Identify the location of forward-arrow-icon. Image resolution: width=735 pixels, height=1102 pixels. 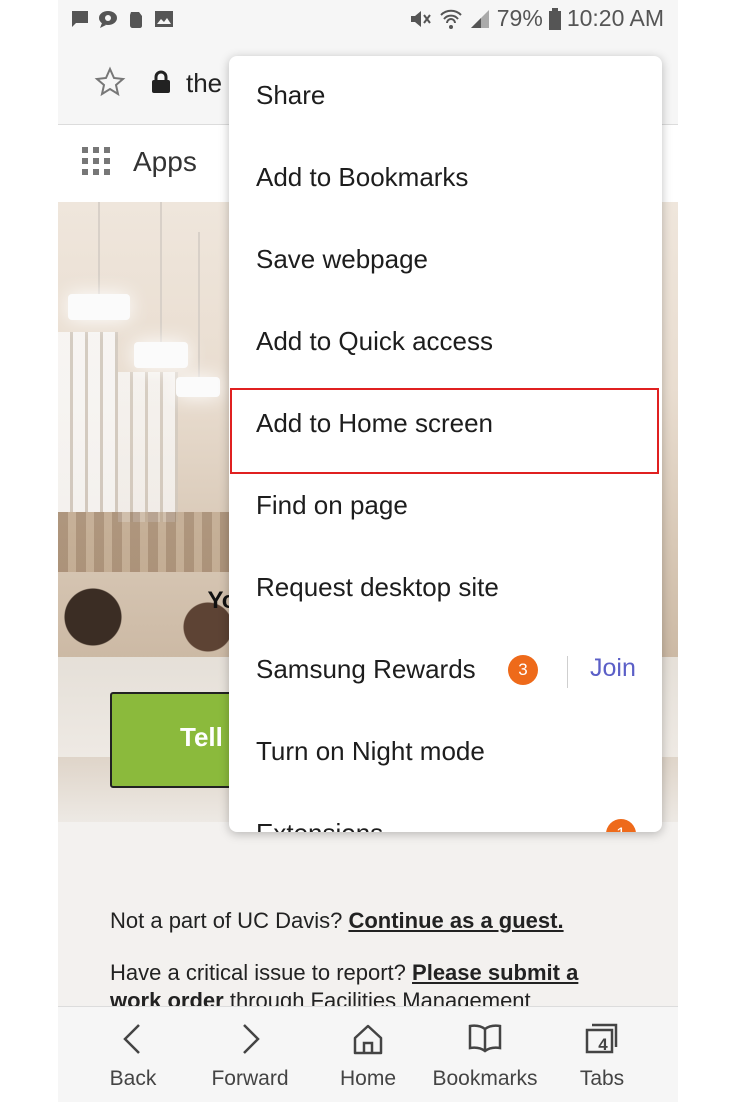
(250, 1039).